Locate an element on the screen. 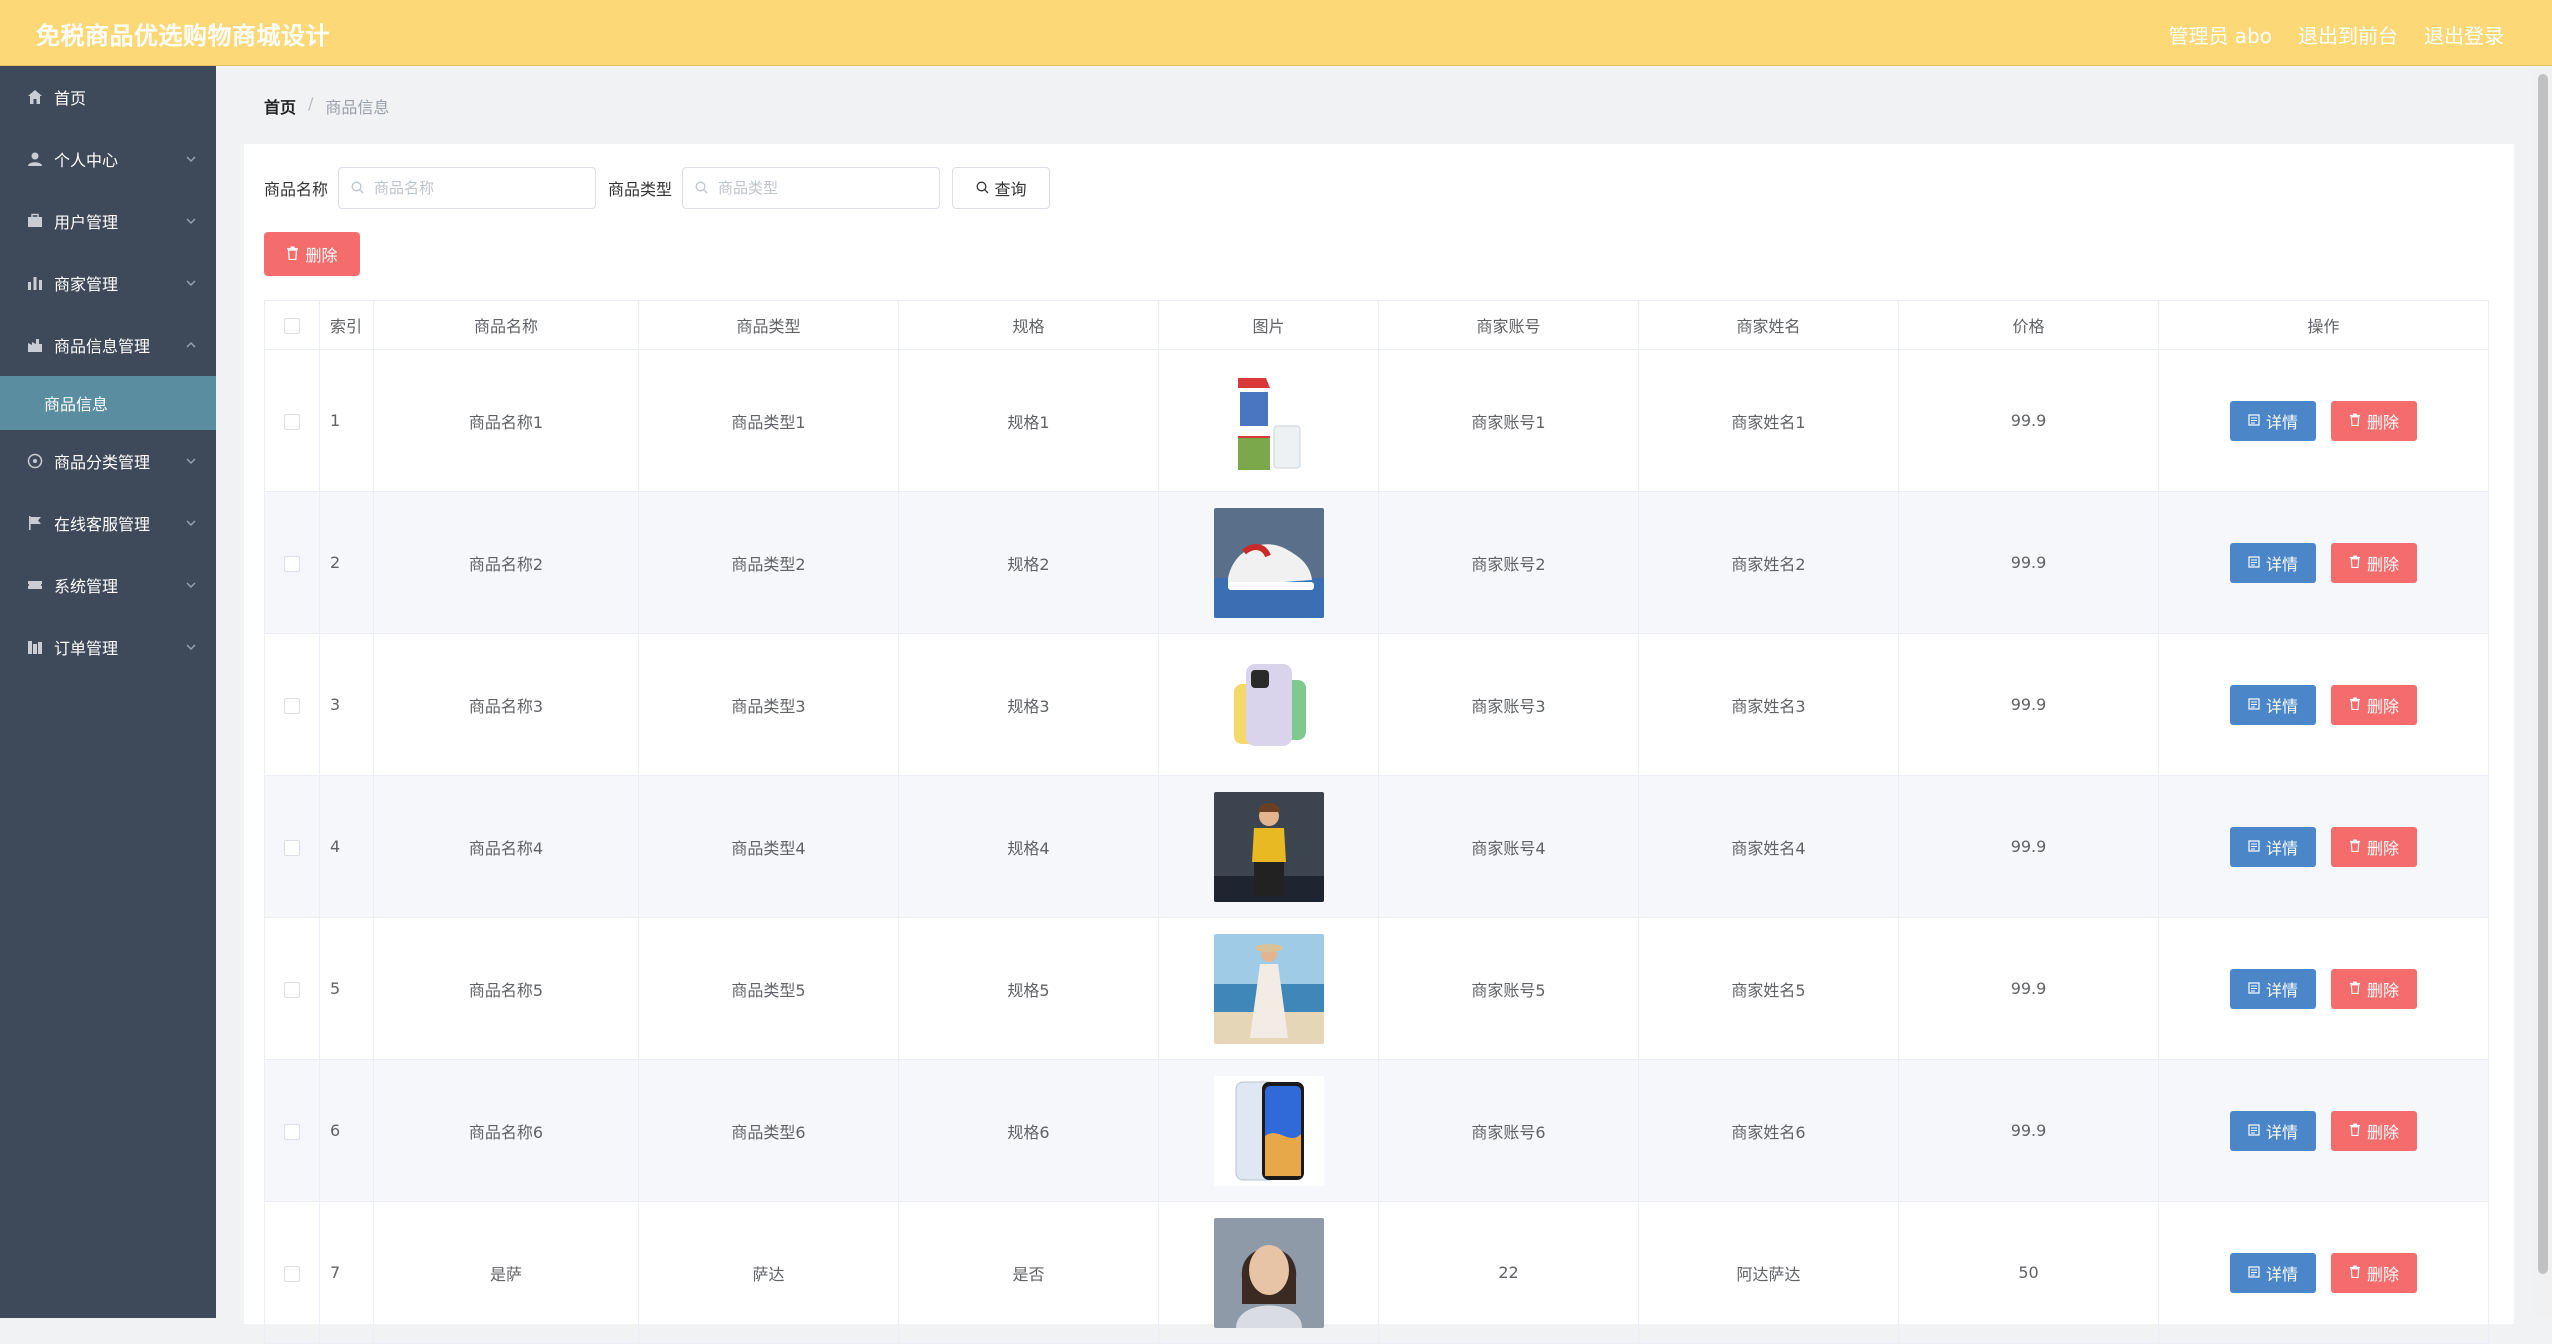 This screenshot has width=2552, height=1344. sidebar-item-merchant-management: 商家管理 is located at coordinates (108, 283).